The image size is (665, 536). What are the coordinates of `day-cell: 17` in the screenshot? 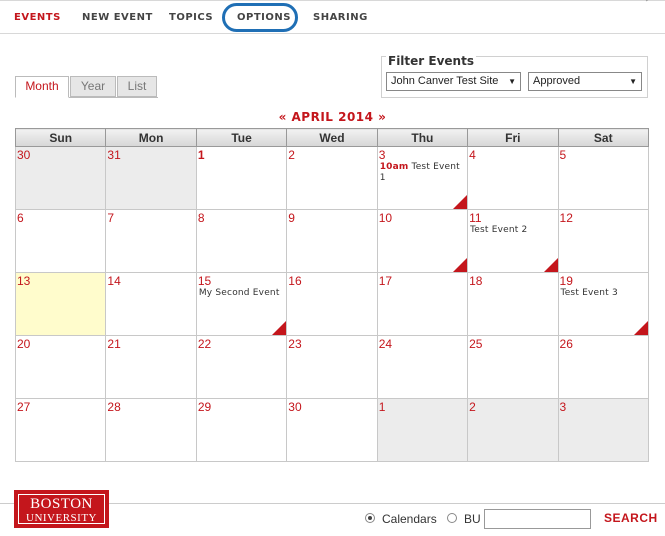 It's located at (422, 304).